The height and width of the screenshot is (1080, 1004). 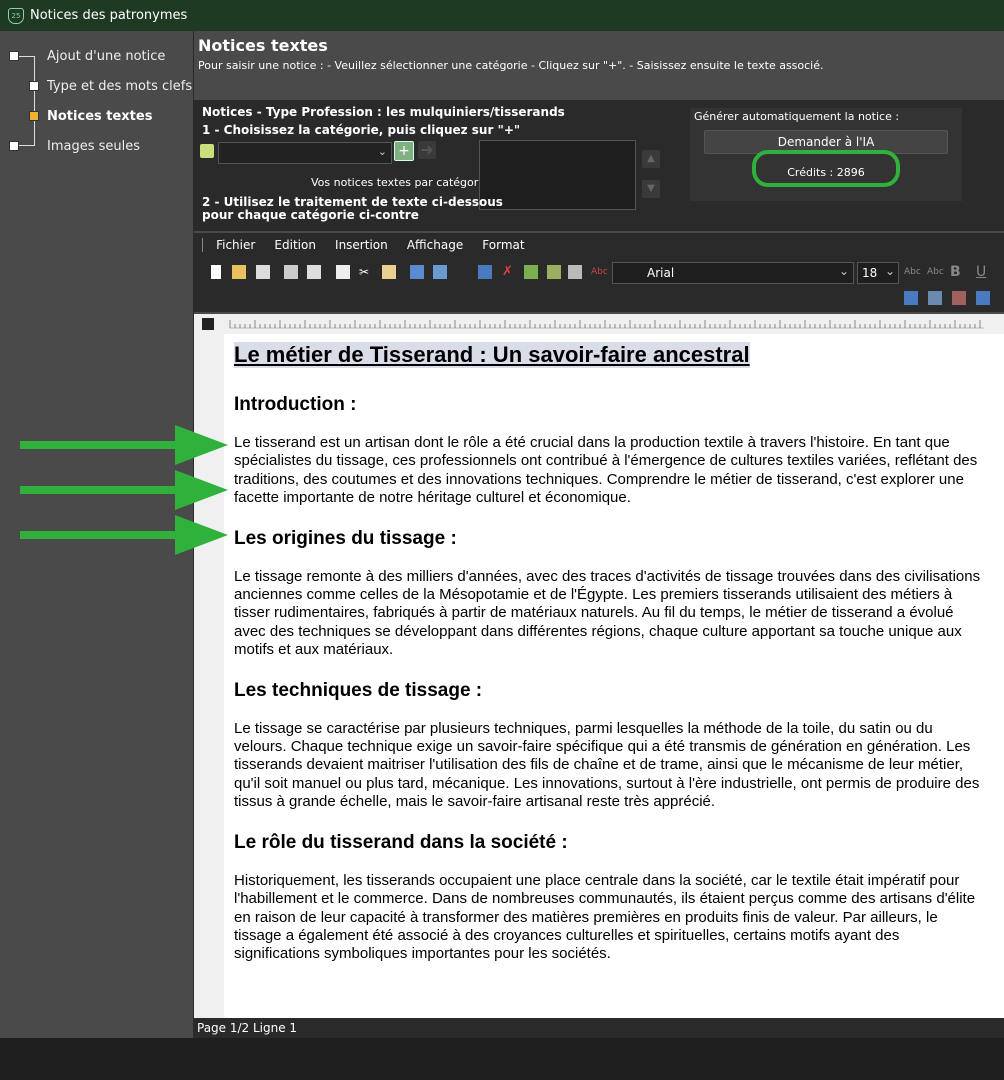 I want to click on window-title: Notices des patronymes, so click(x=109, y=15).